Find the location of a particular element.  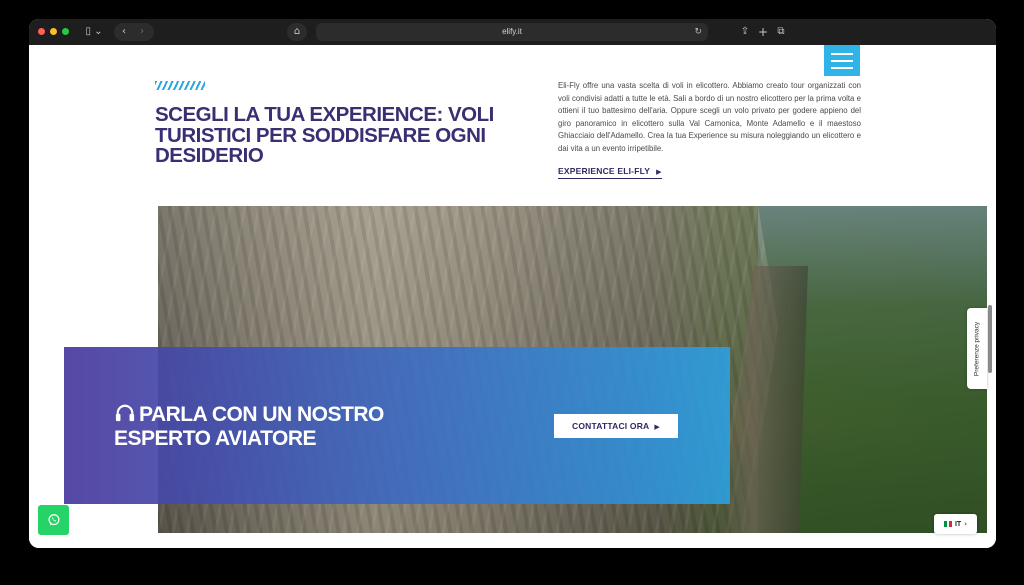

language-switcher: IT › is located at coordinates (955, 524).